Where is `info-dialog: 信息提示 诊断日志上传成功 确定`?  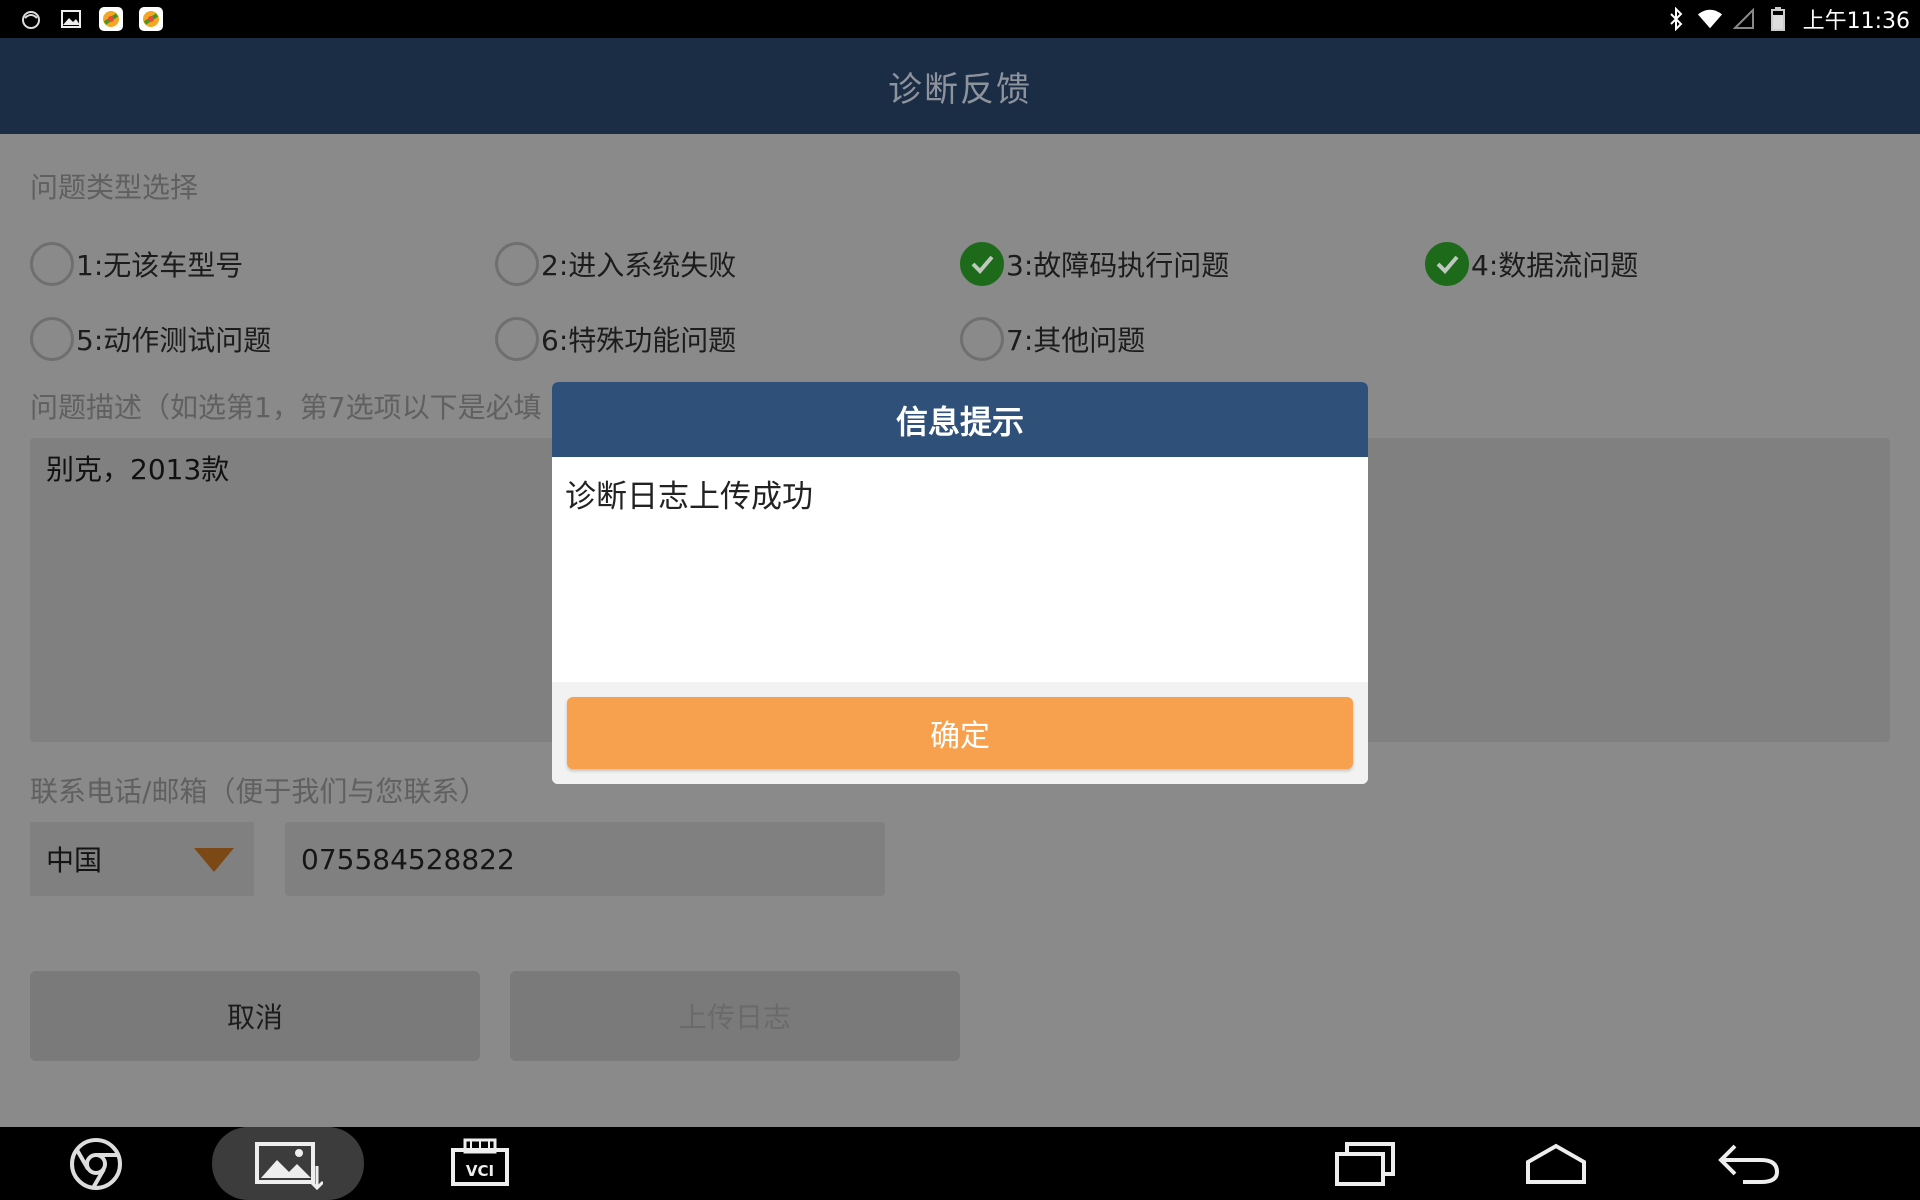 info-dialog: 信息提示 诊断日志上传成功 确定 is located at coordinates (960, 583).